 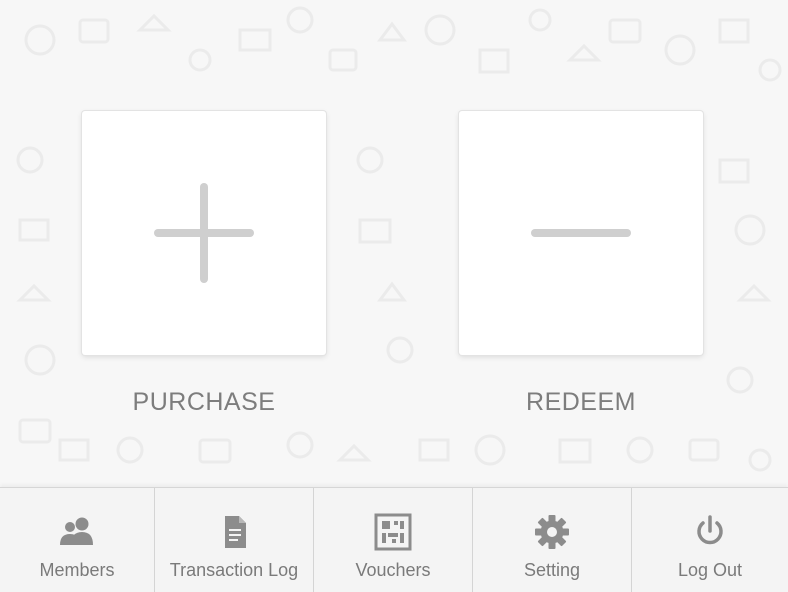 I want to click on purchase-button, so click(x=204, y=233).